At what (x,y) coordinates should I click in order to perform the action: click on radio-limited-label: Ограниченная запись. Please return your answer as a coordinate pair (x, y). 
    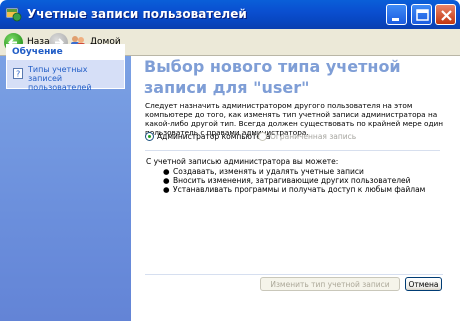
    Looking at the image, I should click on (313, 136).